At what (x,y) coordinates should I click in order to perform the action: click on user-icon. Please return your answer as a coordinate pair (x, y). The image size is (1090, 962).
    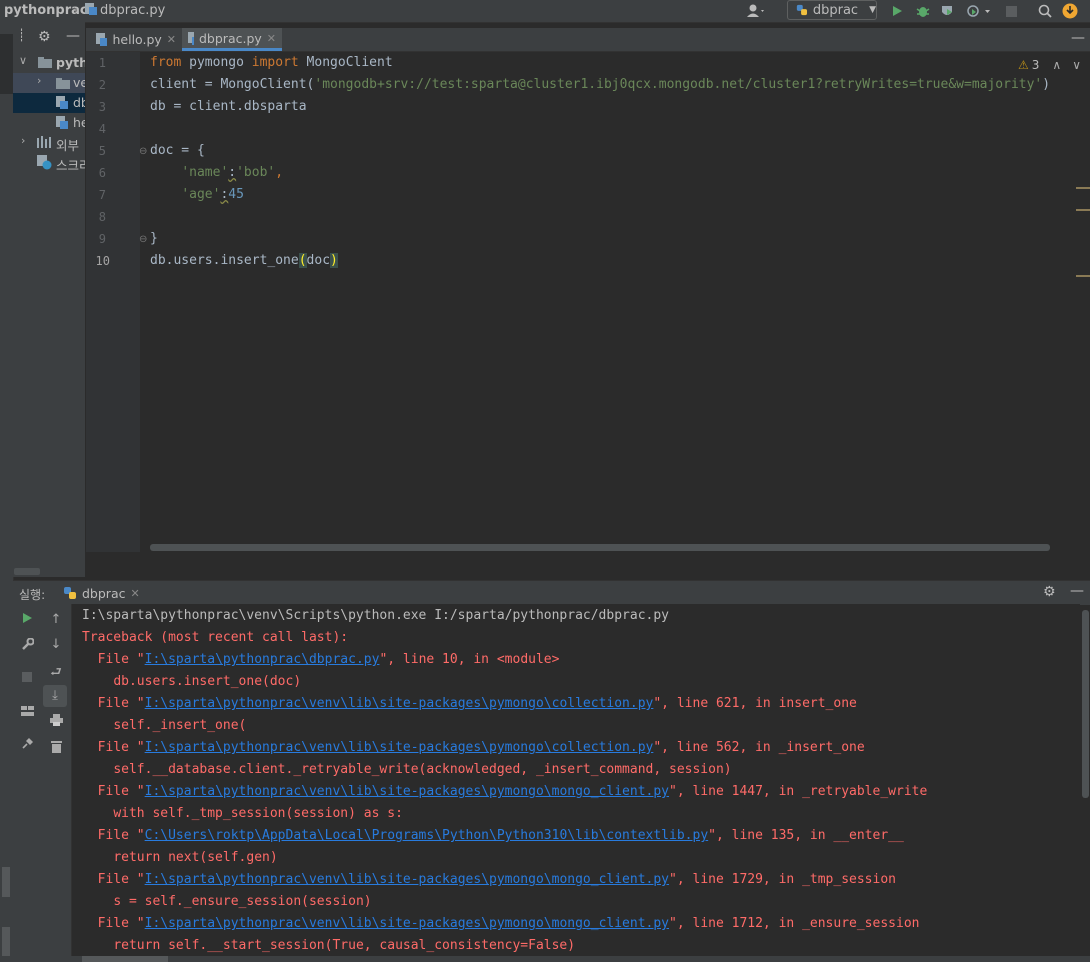
    Looking at the image, I should click on (756, 11).